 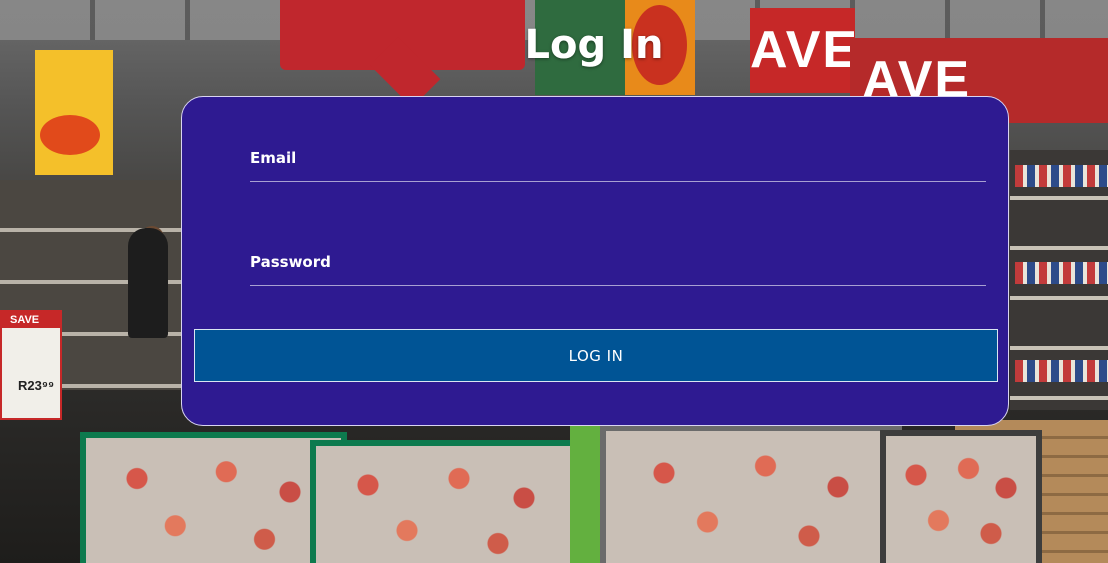 What do you see at coordinates (596, 355) in the screenshot?
I see `login-button: LOG IN` at bounding box center [596, 355].